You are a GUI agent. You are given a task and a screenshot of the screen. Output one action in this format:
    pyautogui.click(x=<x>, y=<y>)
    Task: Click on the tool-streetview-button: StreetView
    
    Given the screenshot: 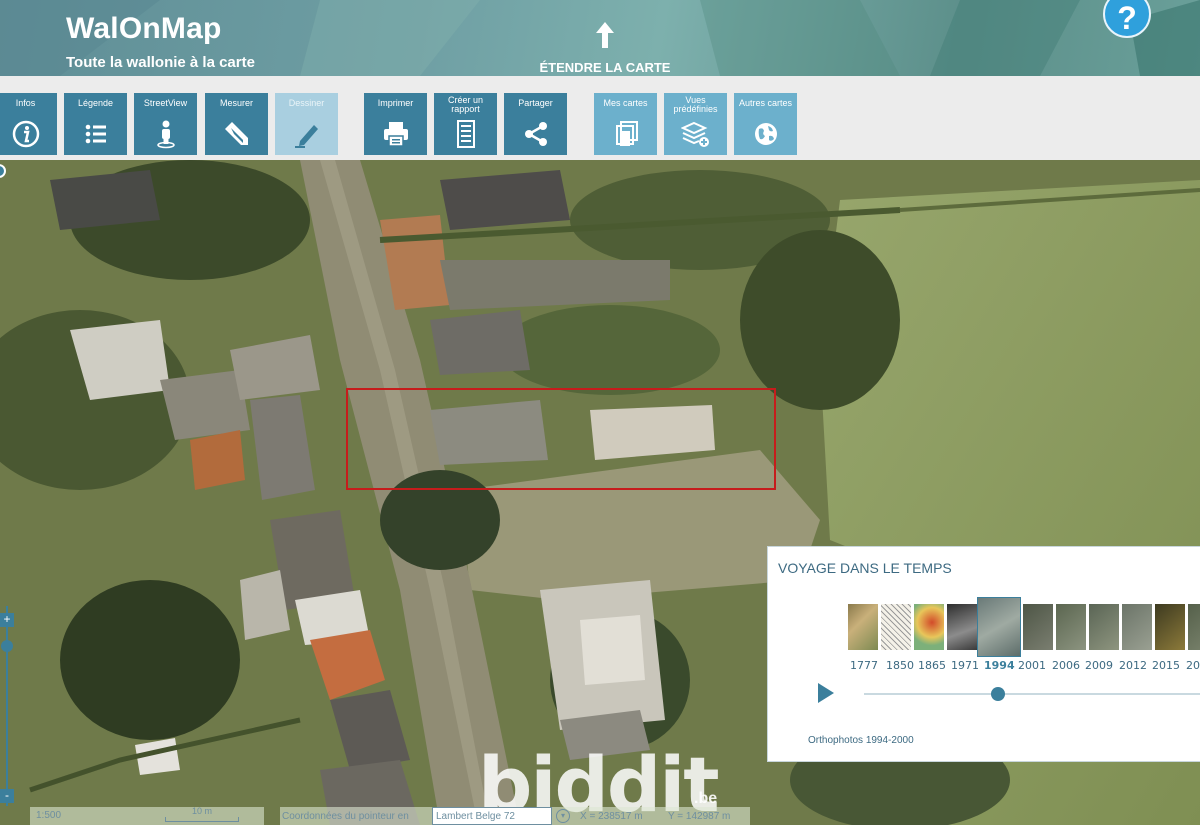 What is the action you would take?
    pyautogui.click(x=165, y=124)
    